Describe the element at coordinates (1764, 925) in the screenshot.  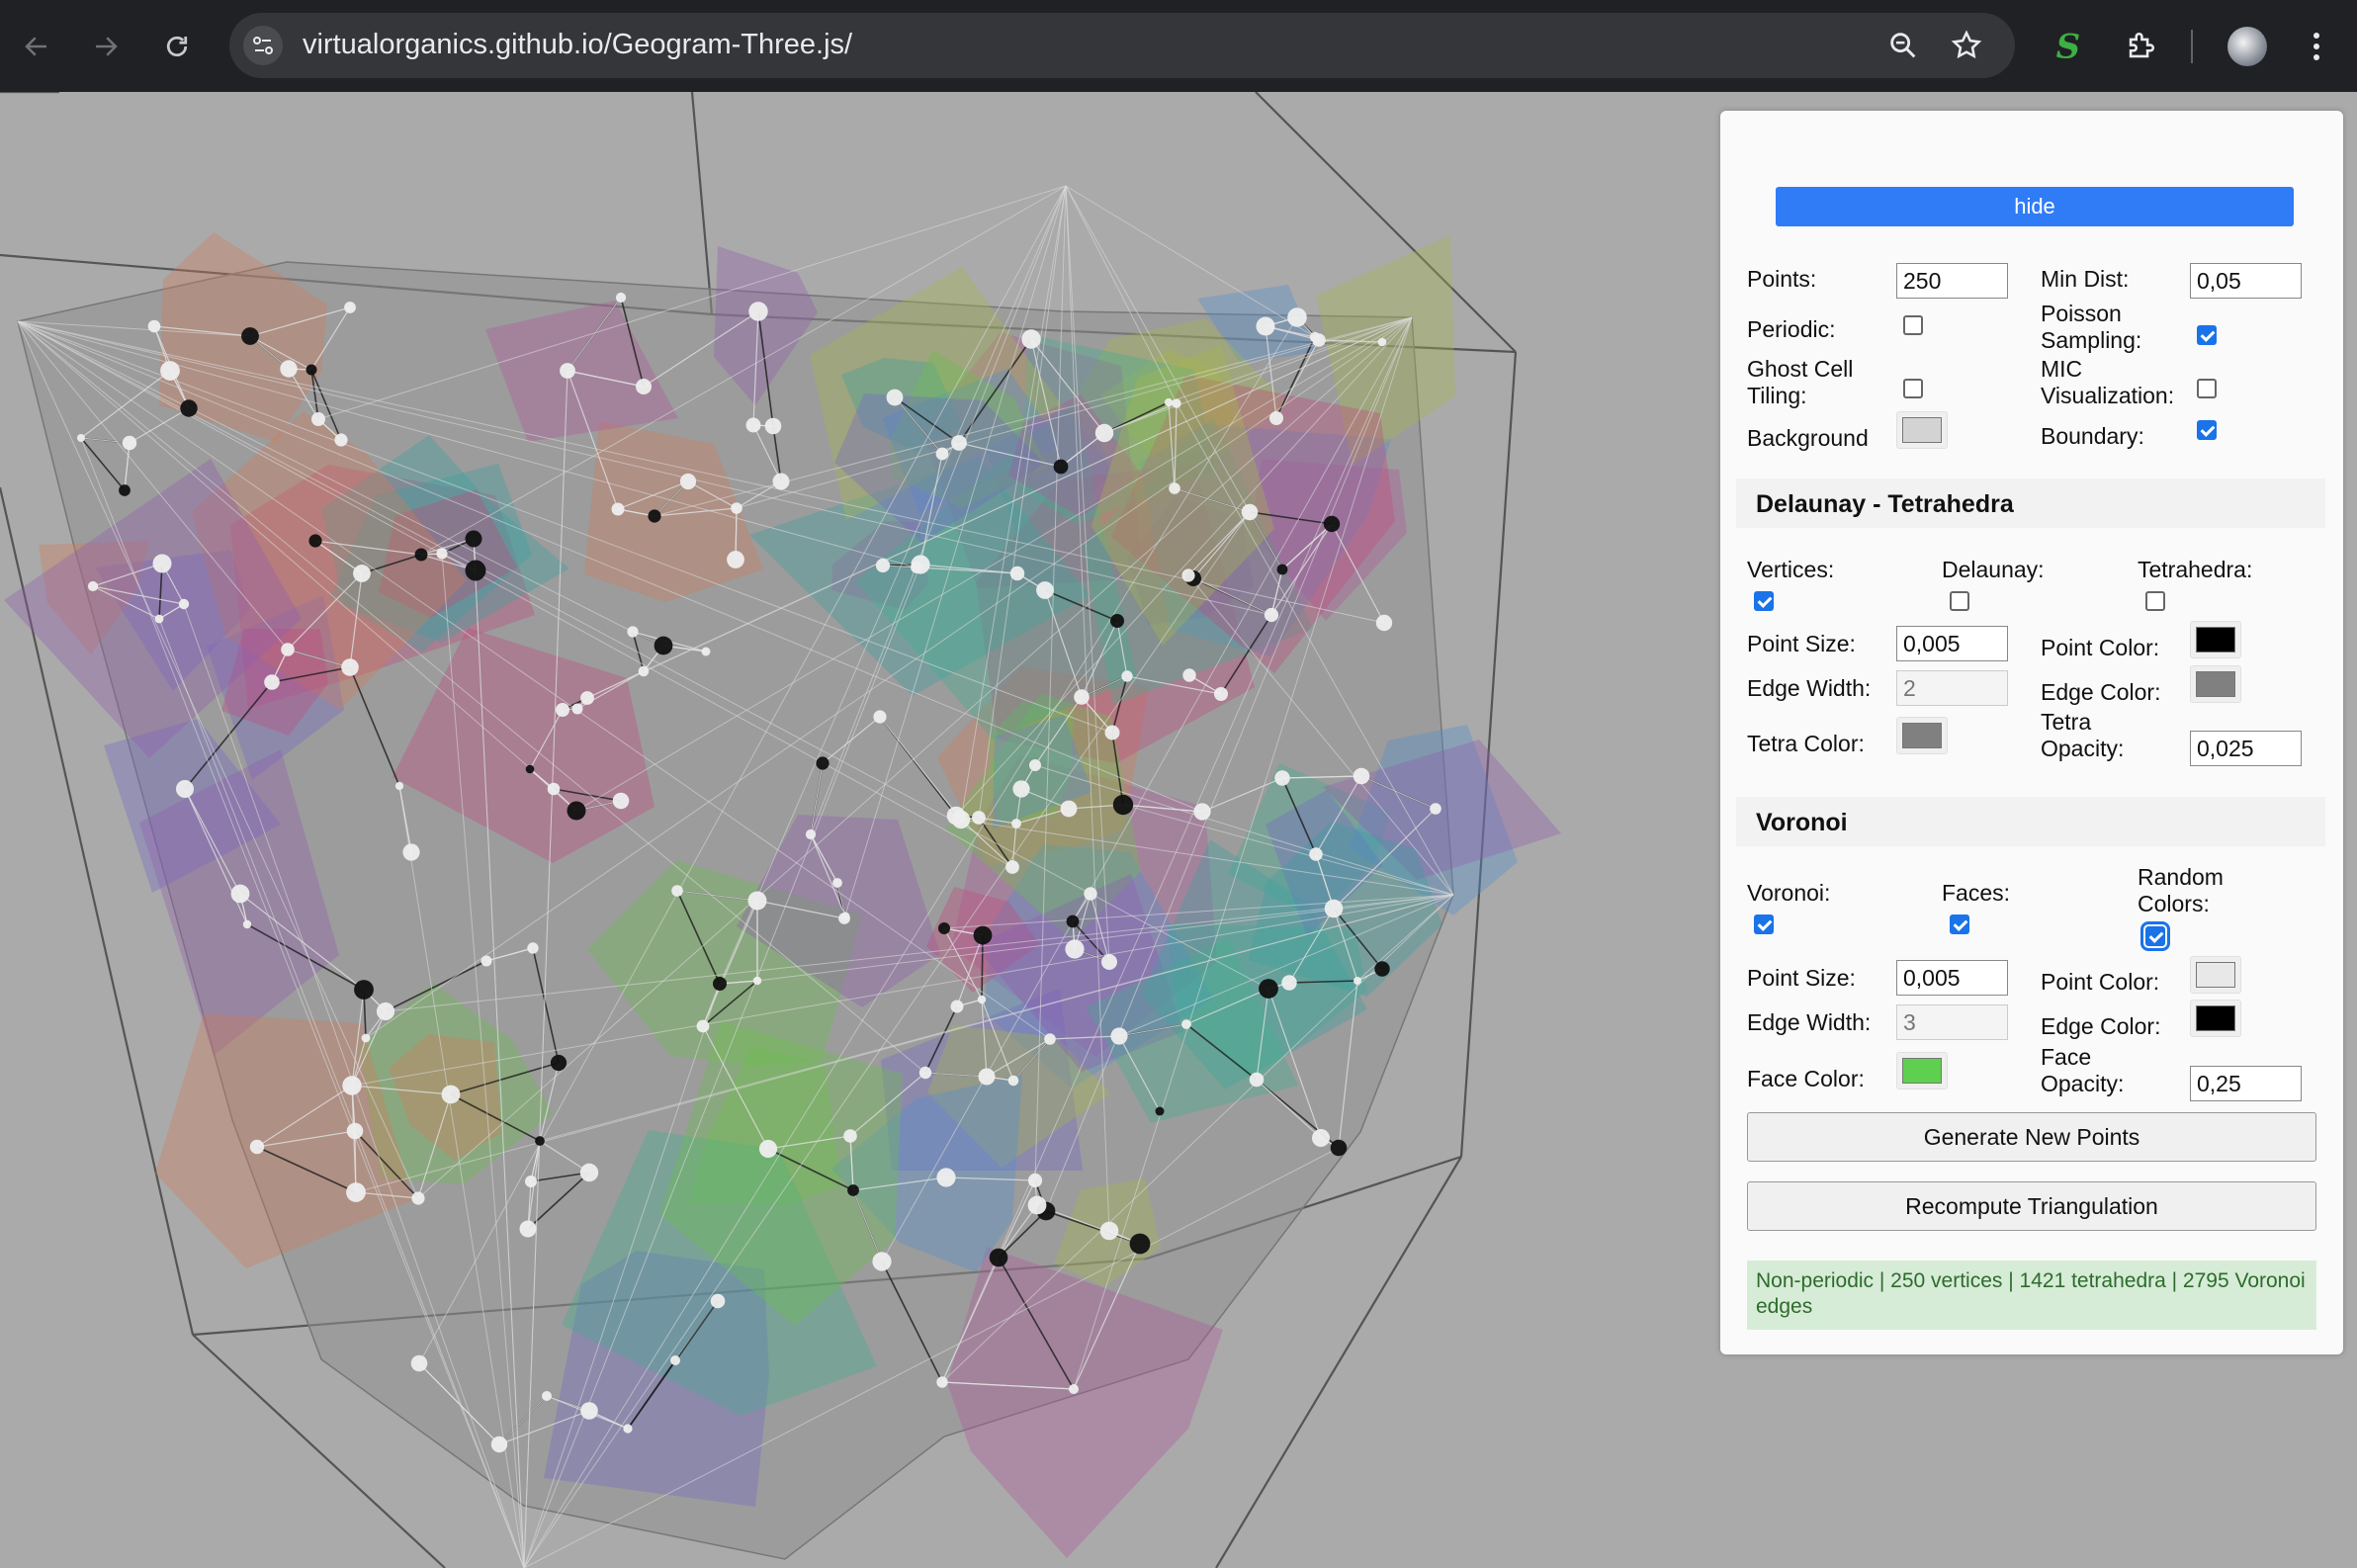
I see `voronoi-checkbox` at that location.